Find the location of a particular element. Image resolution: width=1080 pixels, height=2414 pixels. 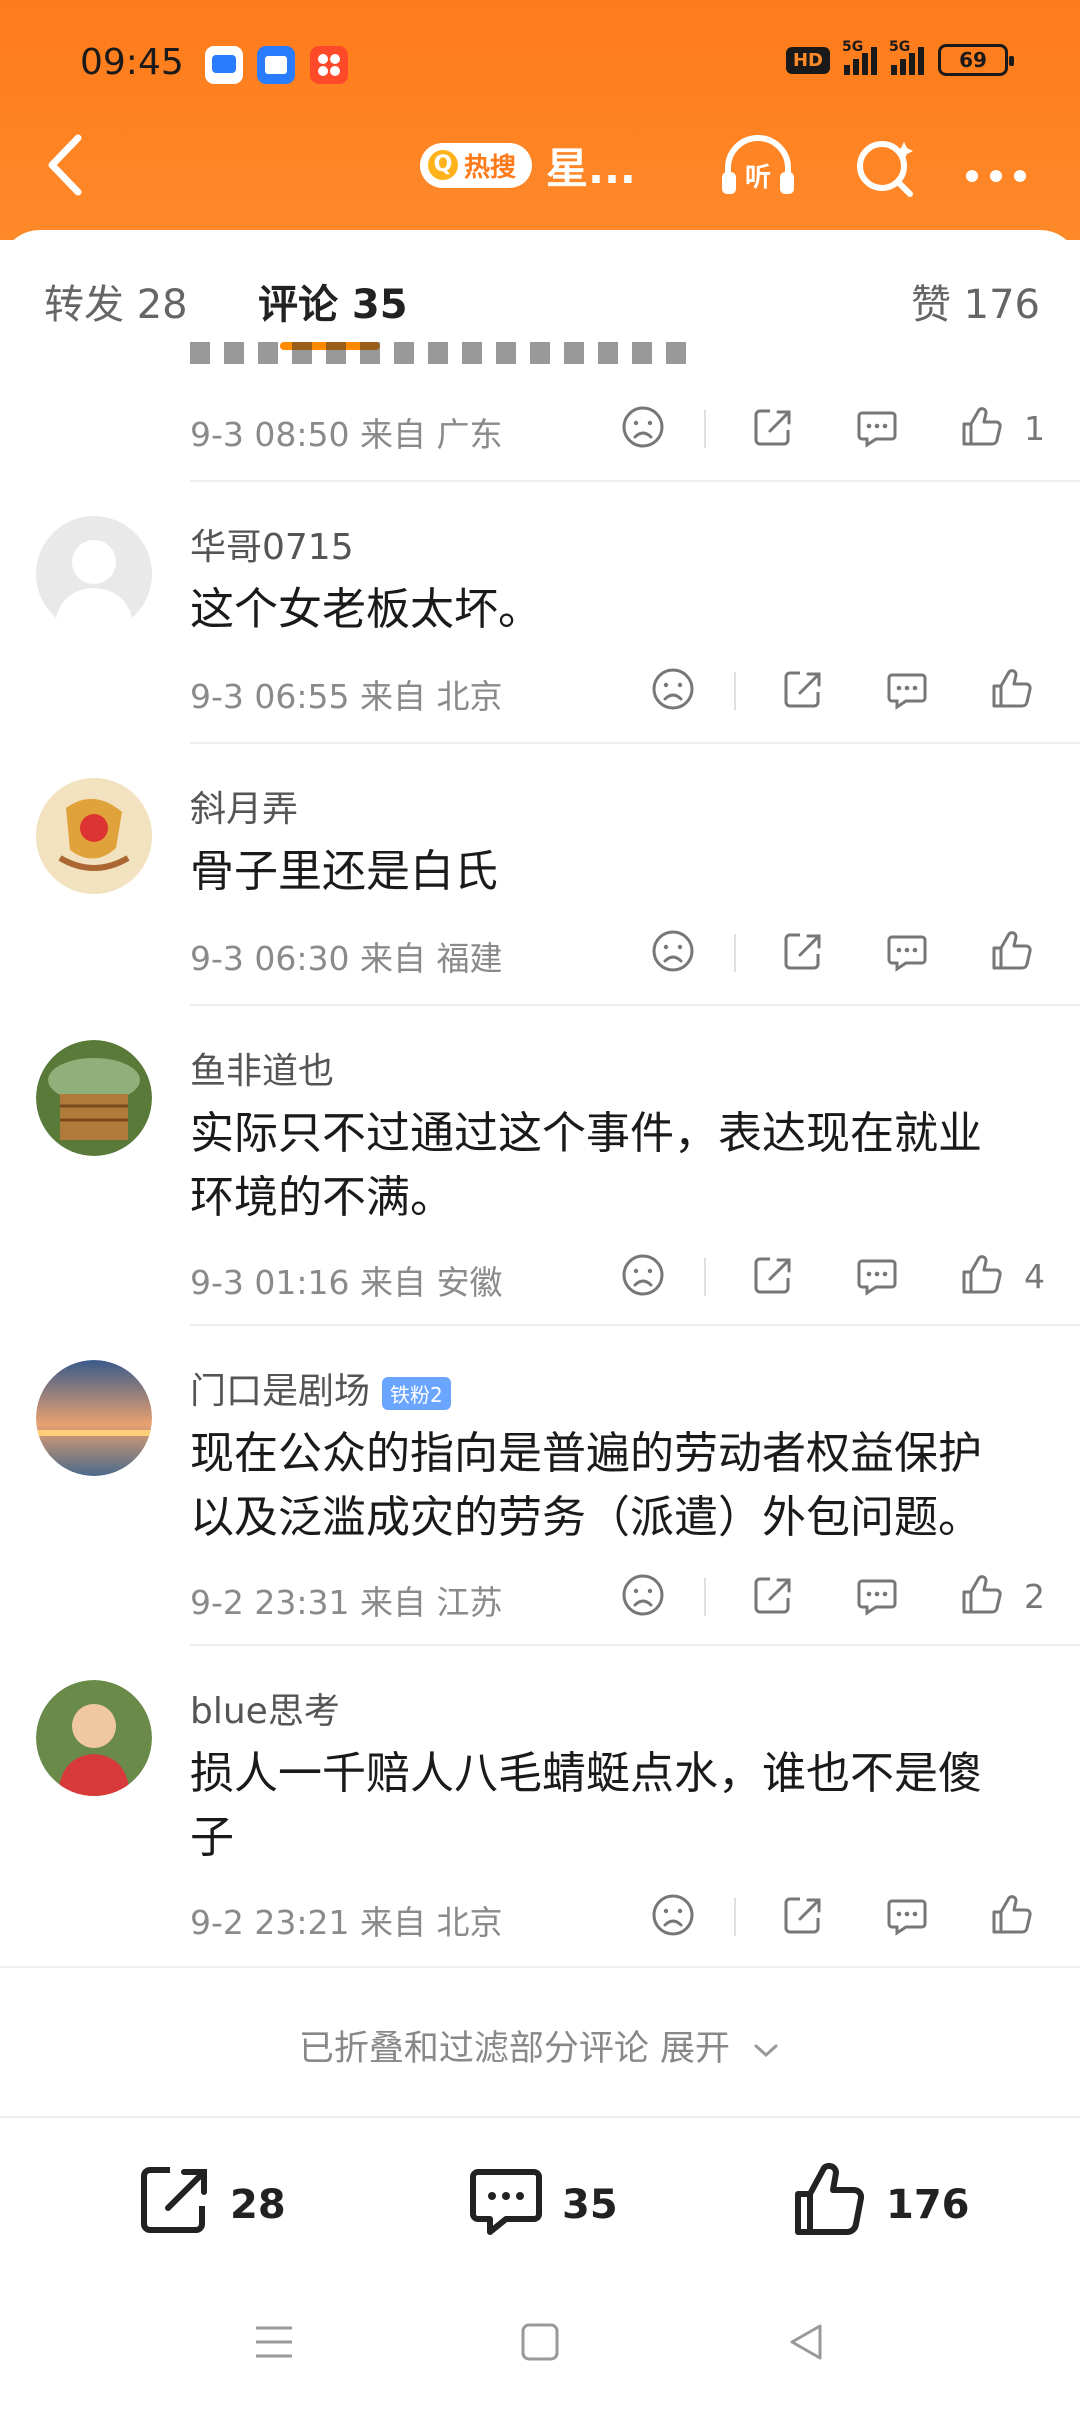

comment-text: 实际只不过通过这个事件，表达现在就业 环境的不满。 is located at coordinates (586, 1165).